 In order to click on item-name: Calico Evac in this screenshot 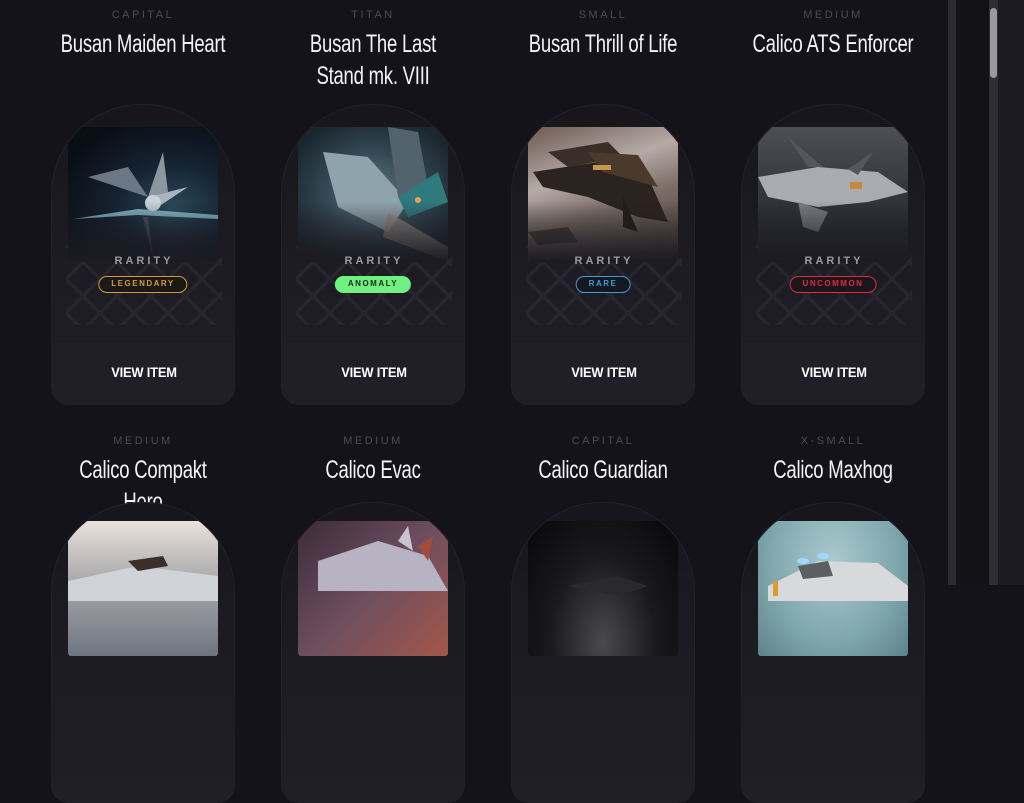, I will do `click(373, 470)`.